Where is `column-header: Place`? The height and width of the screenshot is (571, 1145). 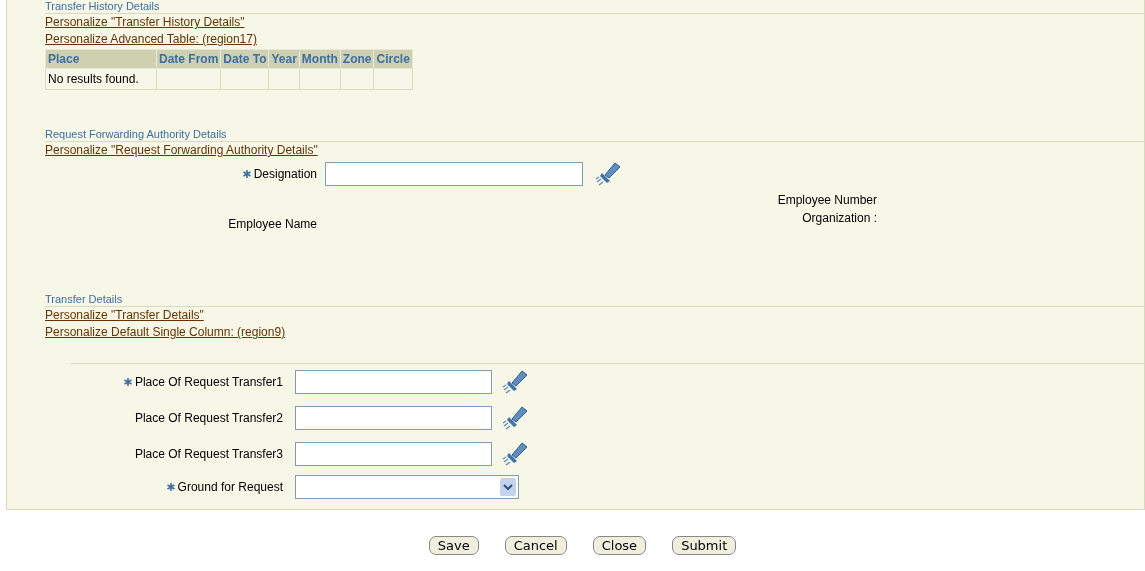
column-header: Place is located at coordinates (101, 59).